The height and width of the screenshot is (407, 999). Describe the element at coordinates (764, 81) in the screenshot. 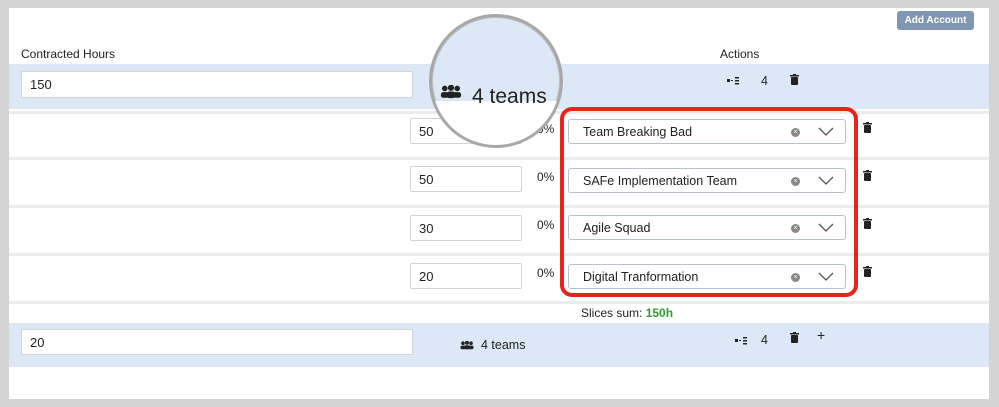

I see `action-count-1: 4` at that location.